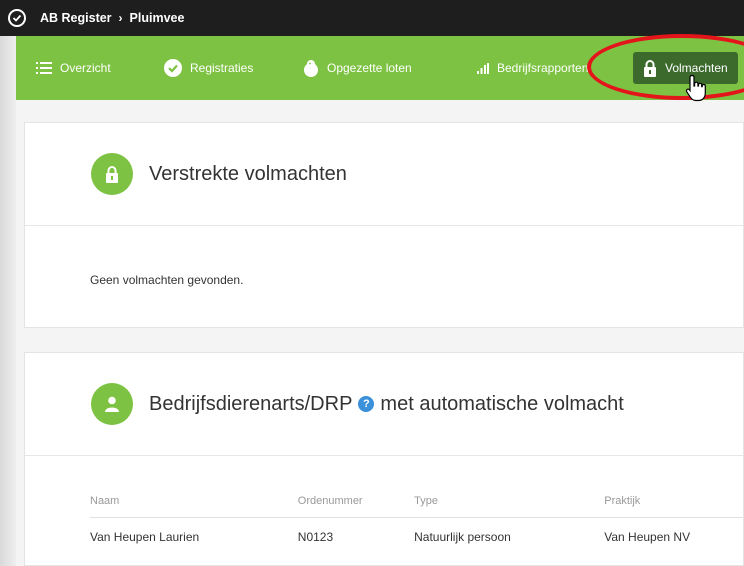 The height and width of the screenshot is (566, 744). Describe the element at coordinates (483, 68) in the screenshot. I see `bar-chart-icon` at that location.